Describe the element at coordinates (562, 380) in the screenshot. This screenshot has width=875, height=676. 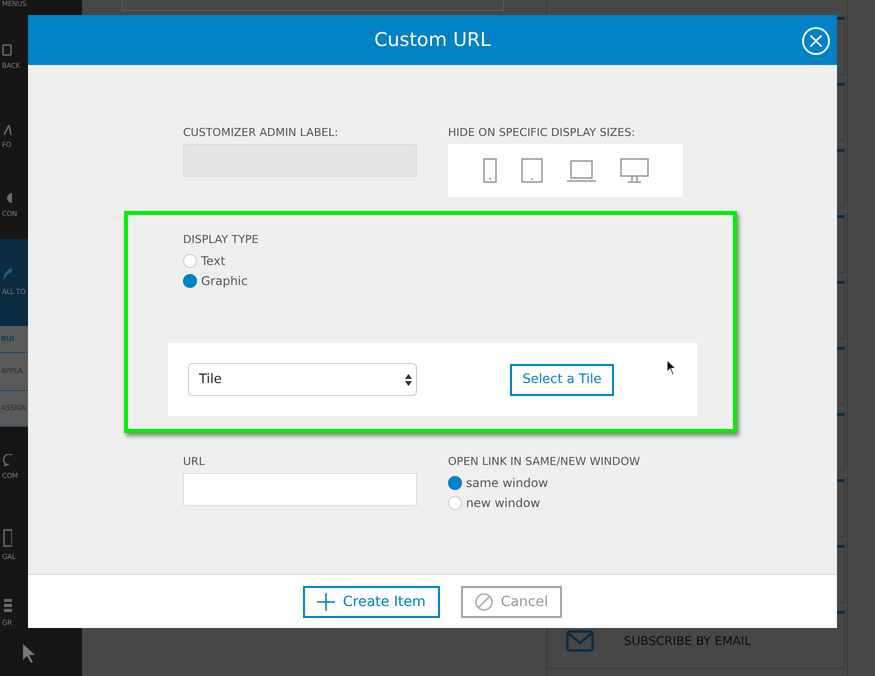
I see `select-tile-button: Select a Tile` at that location.